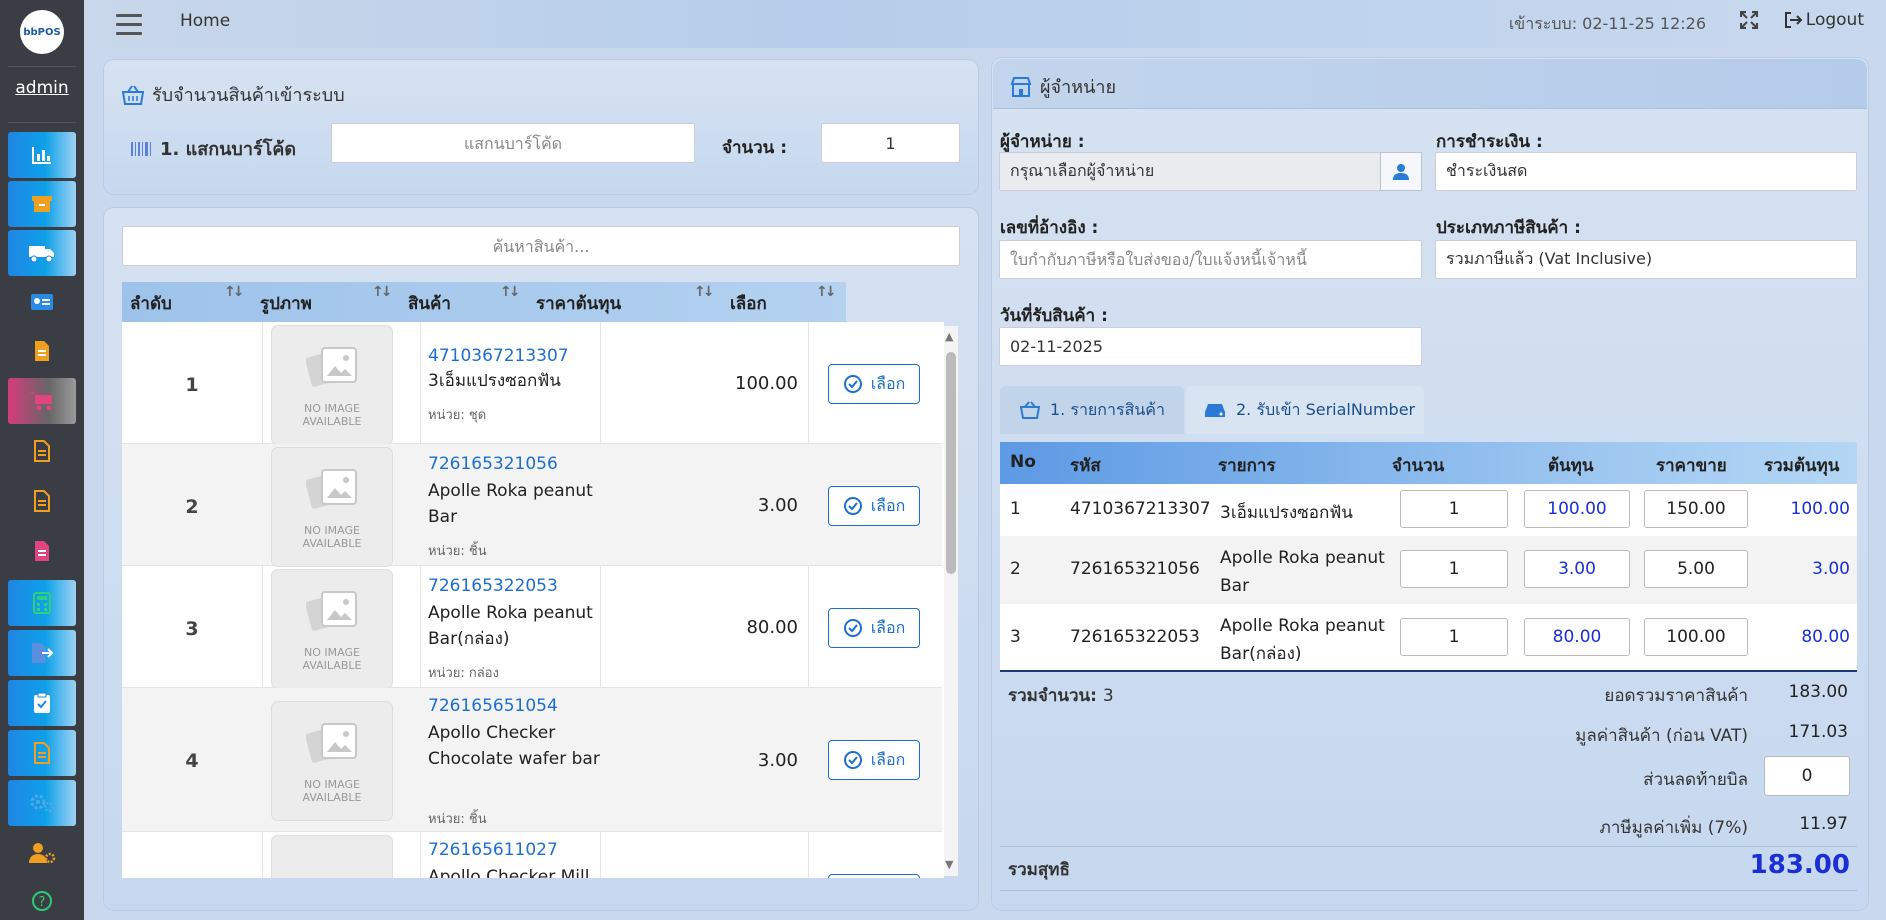 Image resolution: width=1886 pixels, height=920 pixels. I want to click on home-link: Home, so click(205, 21).